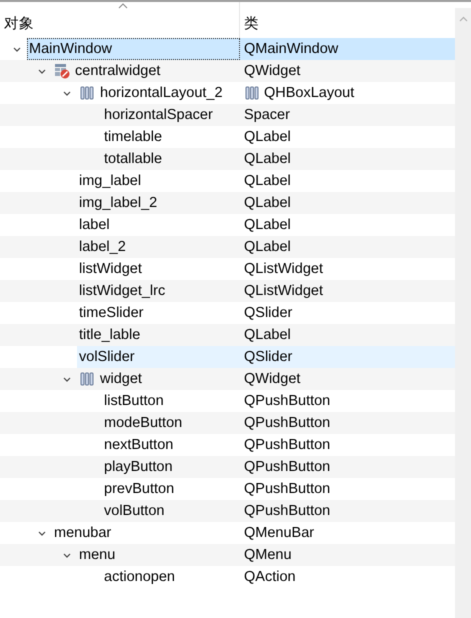  What do you see at coordinates (109, 335) in the screenshot?
I see `item-name: title_lable` at bounding box center [109, 335].